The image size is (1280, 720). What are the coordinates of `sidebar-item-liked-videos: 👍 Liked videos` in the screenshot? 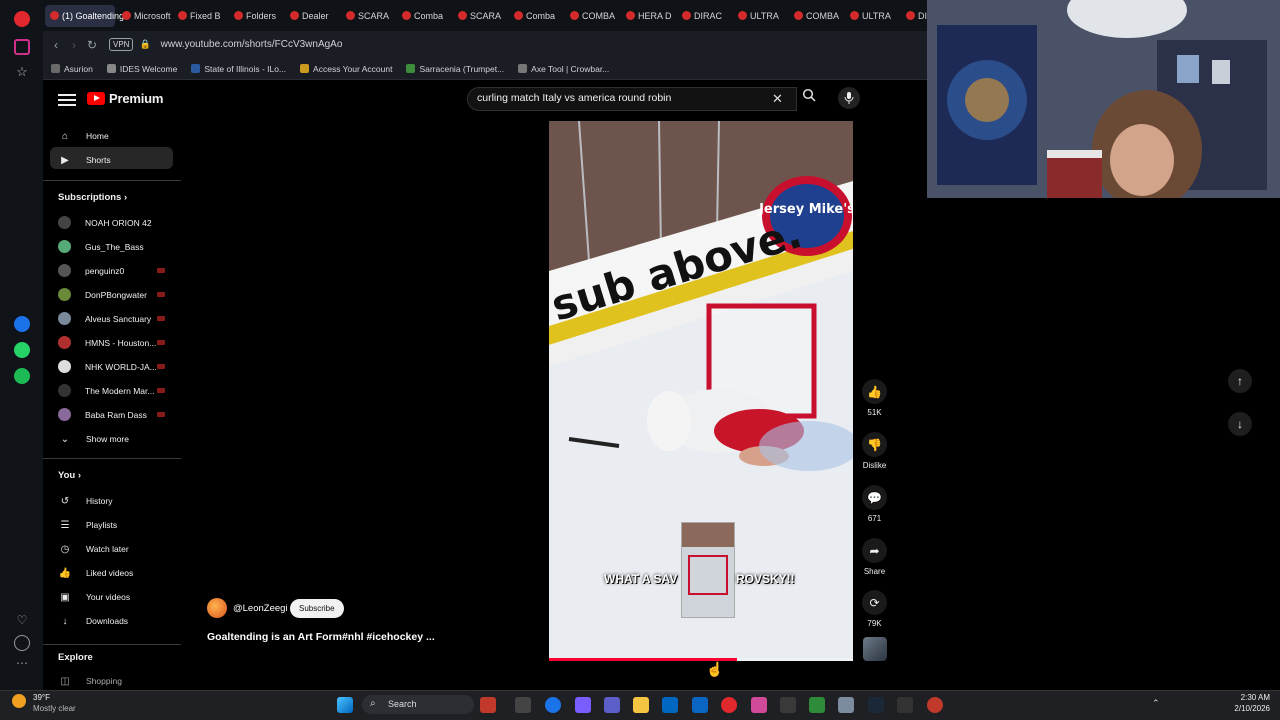 It's located at (96, 573).